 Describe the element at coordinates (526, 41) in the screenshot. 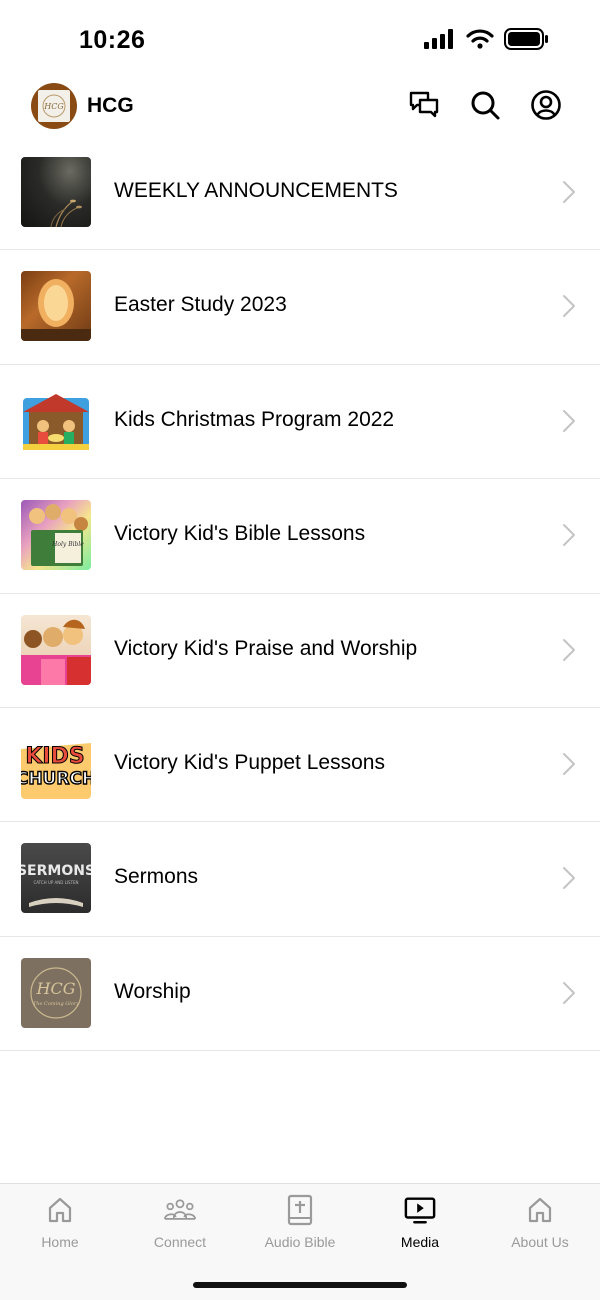

I see `battery-icon` at that location.